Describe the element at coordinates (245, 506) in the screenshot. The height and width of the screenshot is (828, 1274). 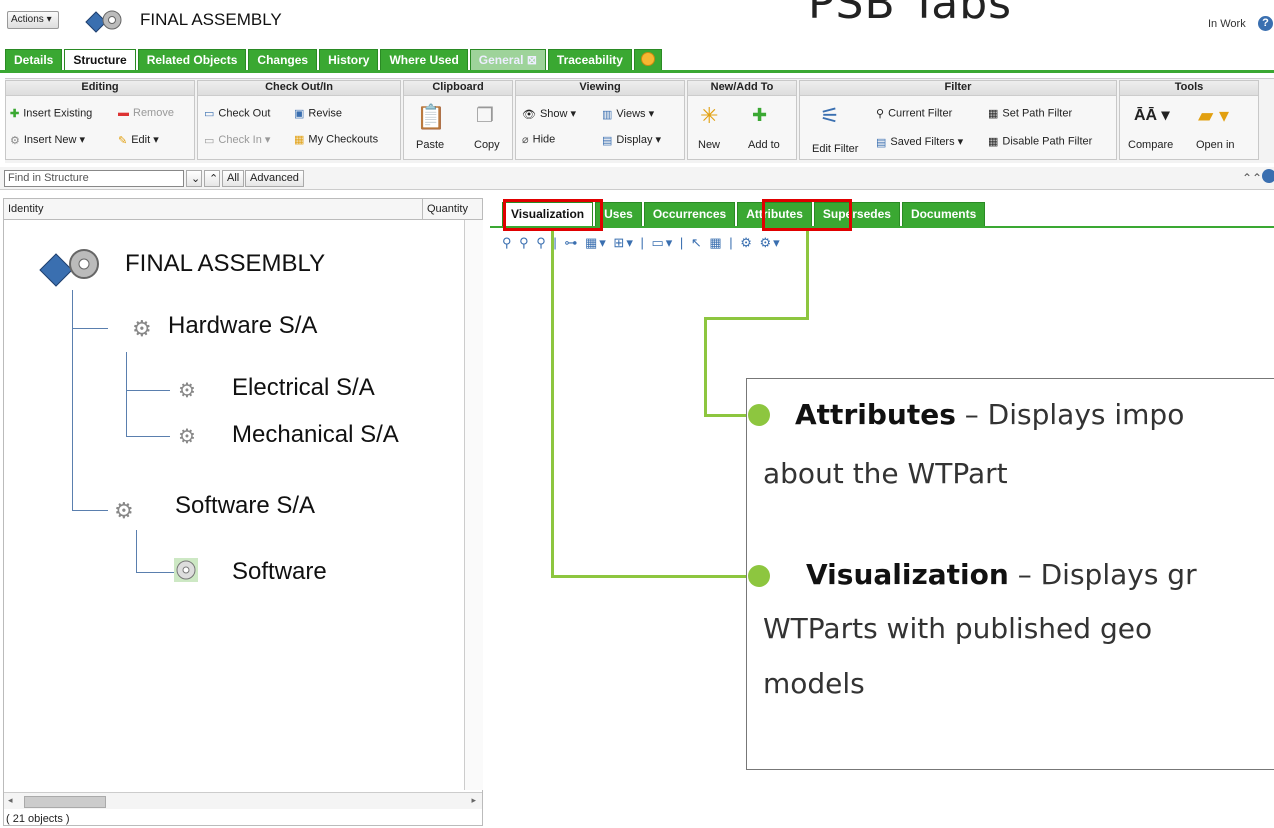
I see `tree-node-software-sa: Software S/A` at that location.